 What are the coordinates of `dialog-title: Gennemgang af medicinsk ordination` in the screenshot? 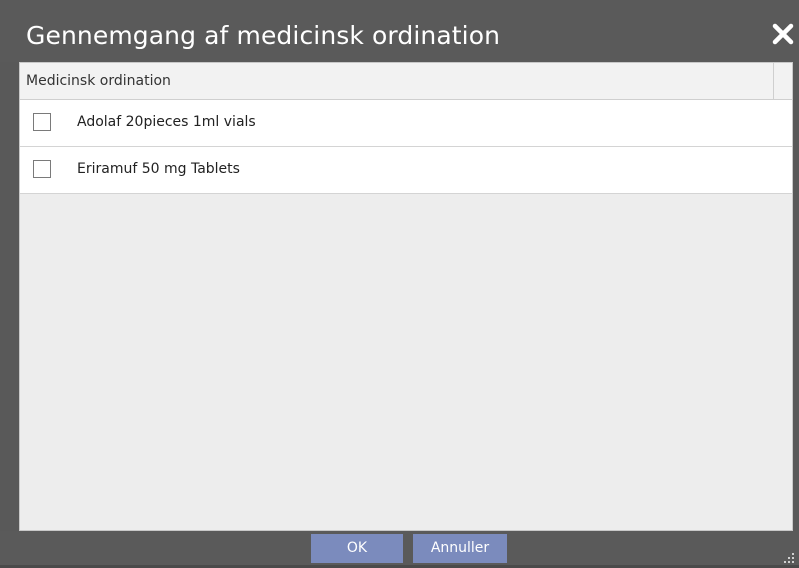 It's located at (263, 35).